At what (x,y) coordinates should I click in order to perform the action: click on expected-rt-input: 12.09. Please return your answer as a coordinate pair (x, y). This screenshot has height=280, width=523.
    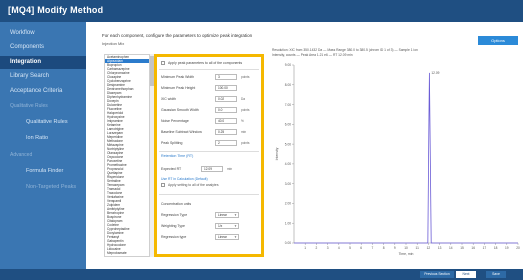
    Looking at the image, I should click on (212, 169).